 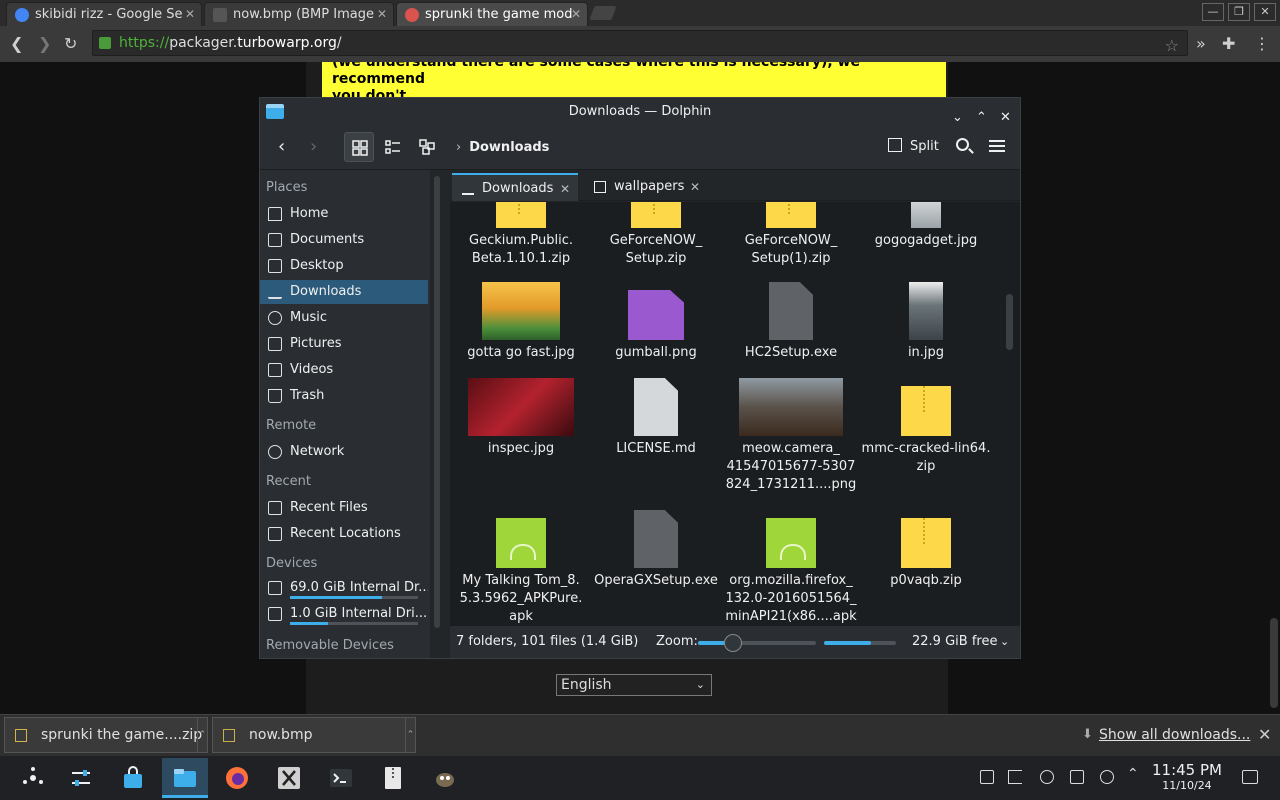 I want to click on file-item: OperaGXSetup.exe, so click(x=656, y=550).